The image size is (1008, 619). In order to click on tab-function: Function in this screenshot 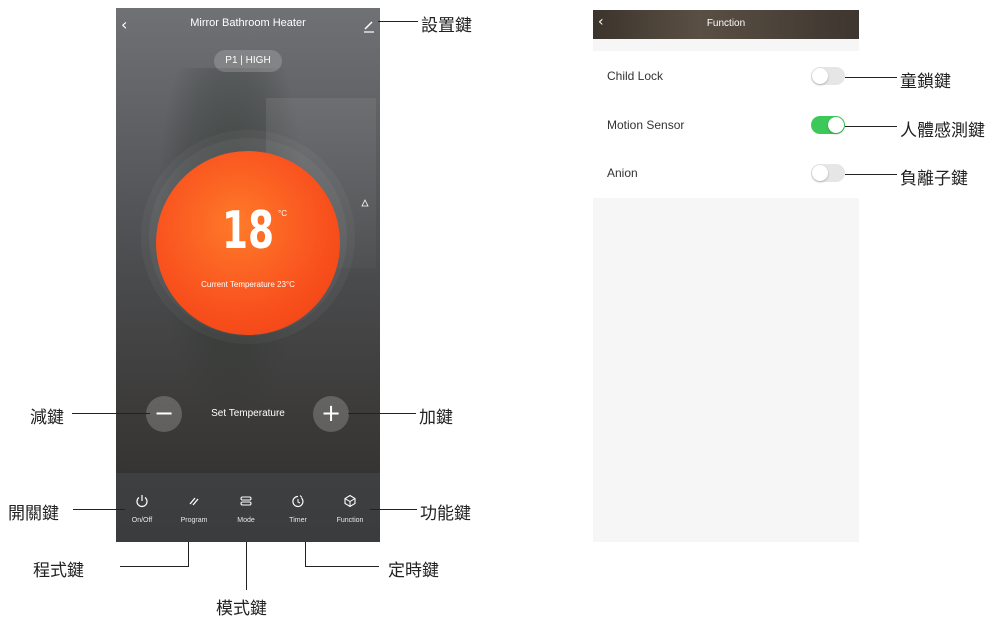, I will do `click(350, 507)`.